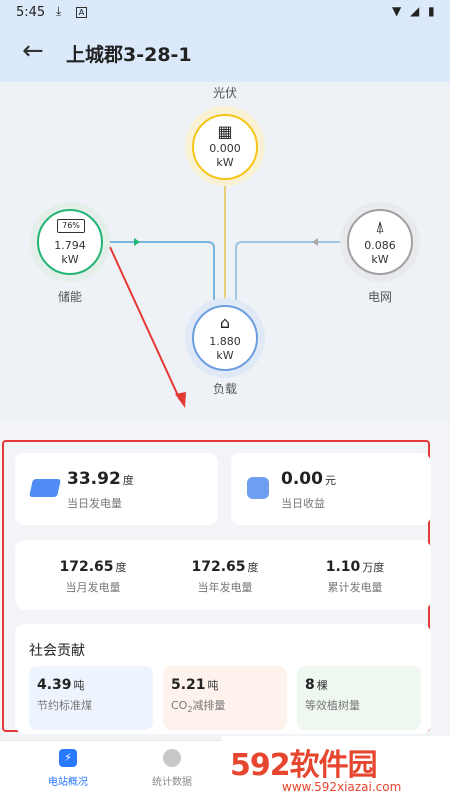 This screenshot has width=450, height=800. I want to click on total-gen-stat: 1.10 万度 累计发电量, so click(355, 575).